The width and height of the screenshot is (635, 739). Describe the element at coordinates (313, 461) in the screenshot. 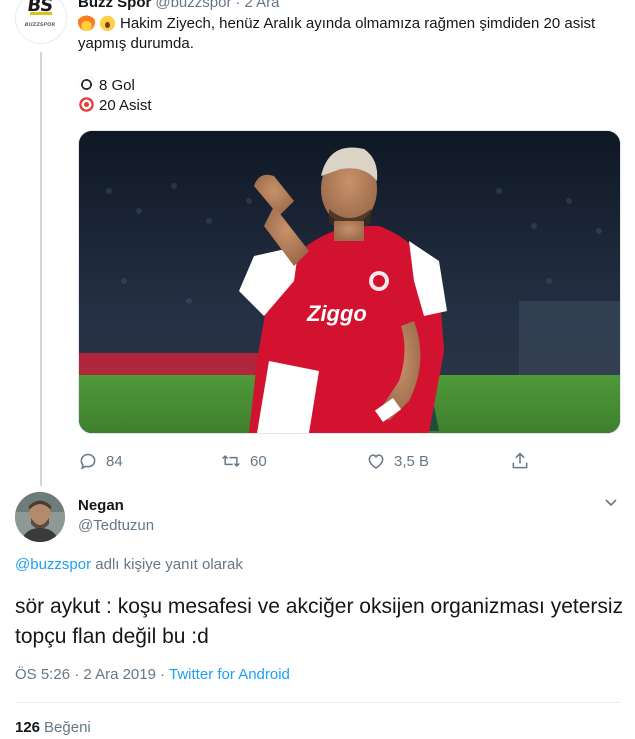

I see `tweet-action-bar: 84 60 3,5 B` at that location.